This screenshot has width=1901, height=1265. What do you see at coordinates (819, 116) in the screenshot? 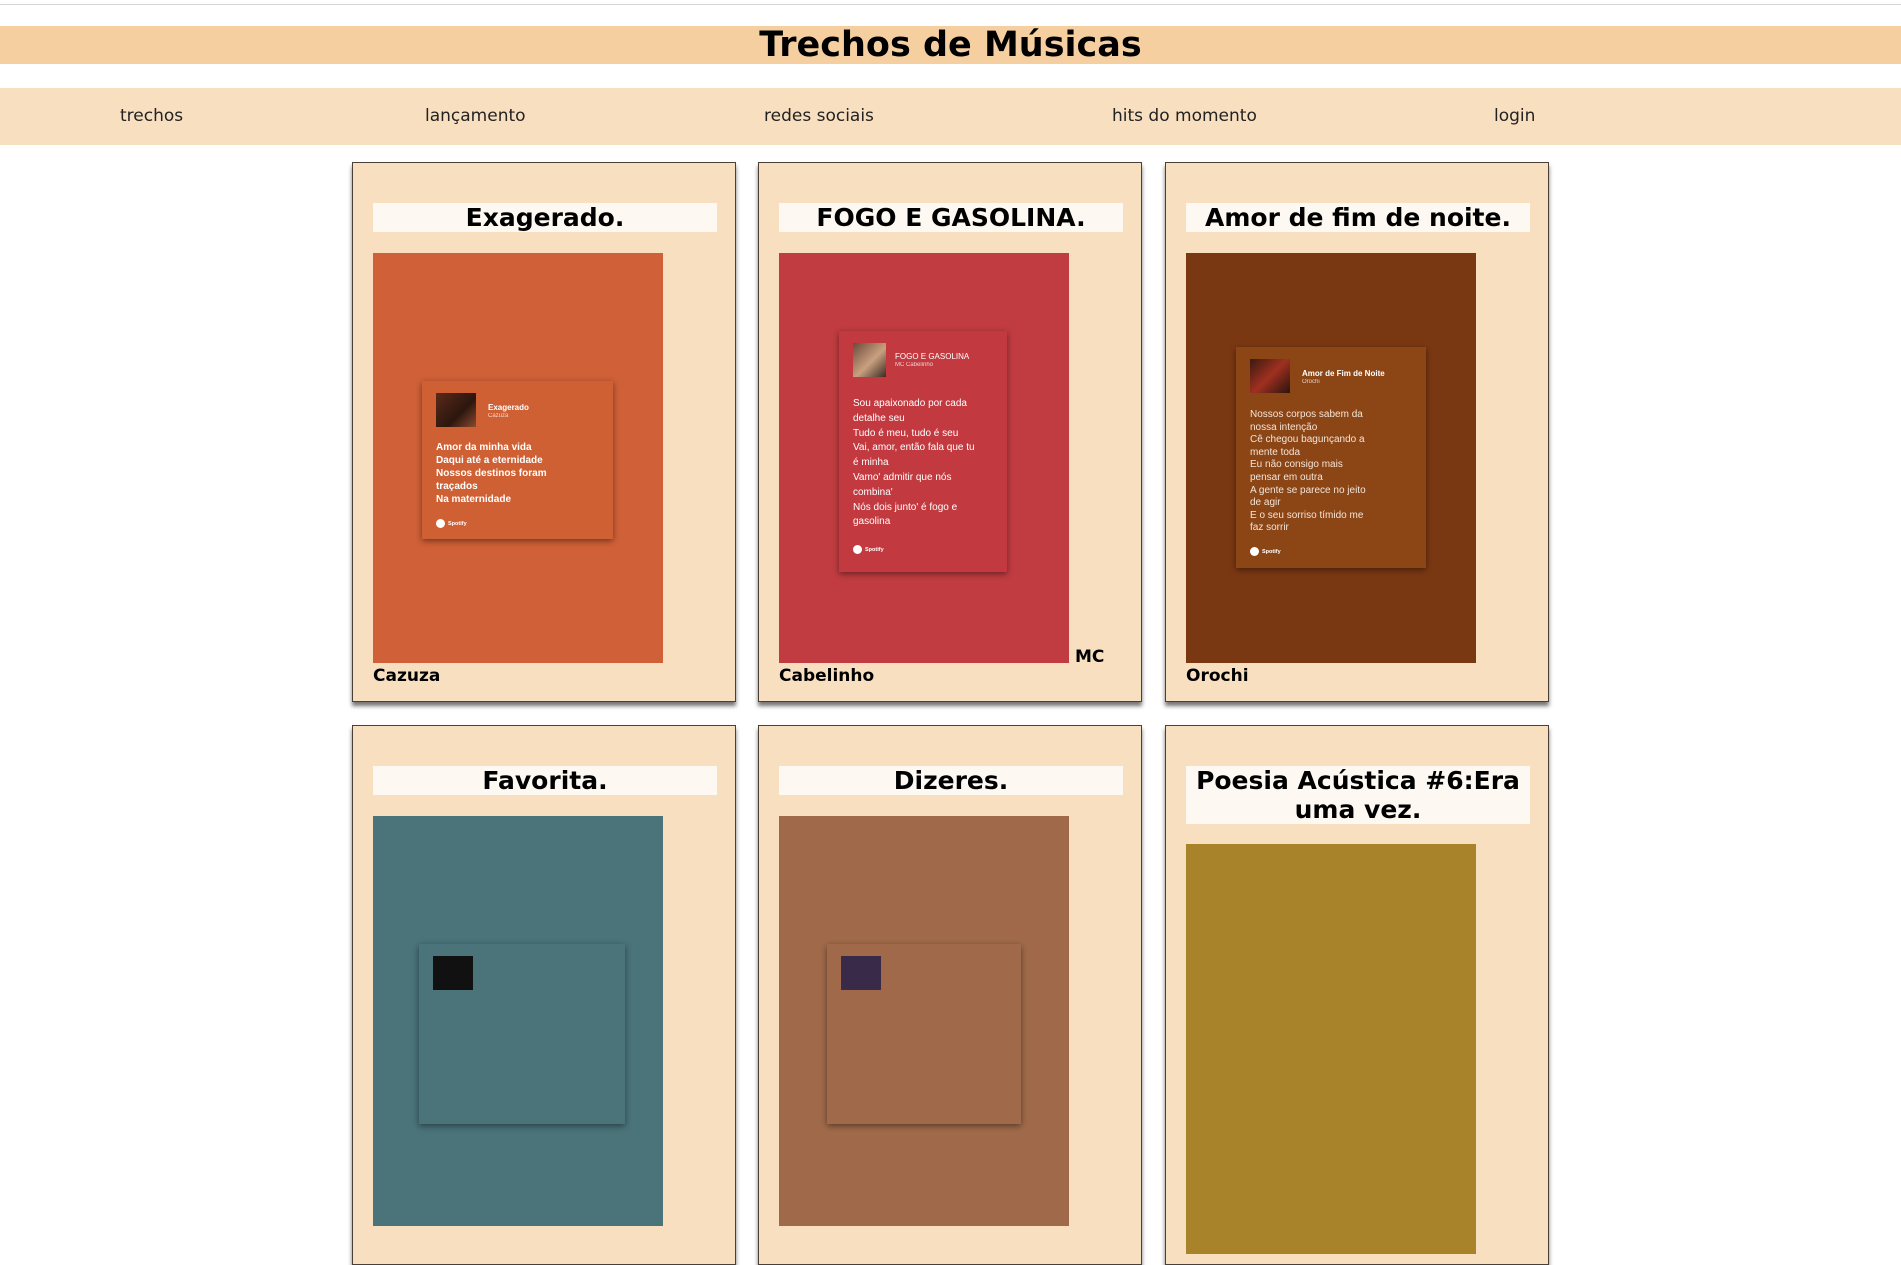
I see `nav-item-redes-sociais: redes sociais` at bounding box center [819, 116].